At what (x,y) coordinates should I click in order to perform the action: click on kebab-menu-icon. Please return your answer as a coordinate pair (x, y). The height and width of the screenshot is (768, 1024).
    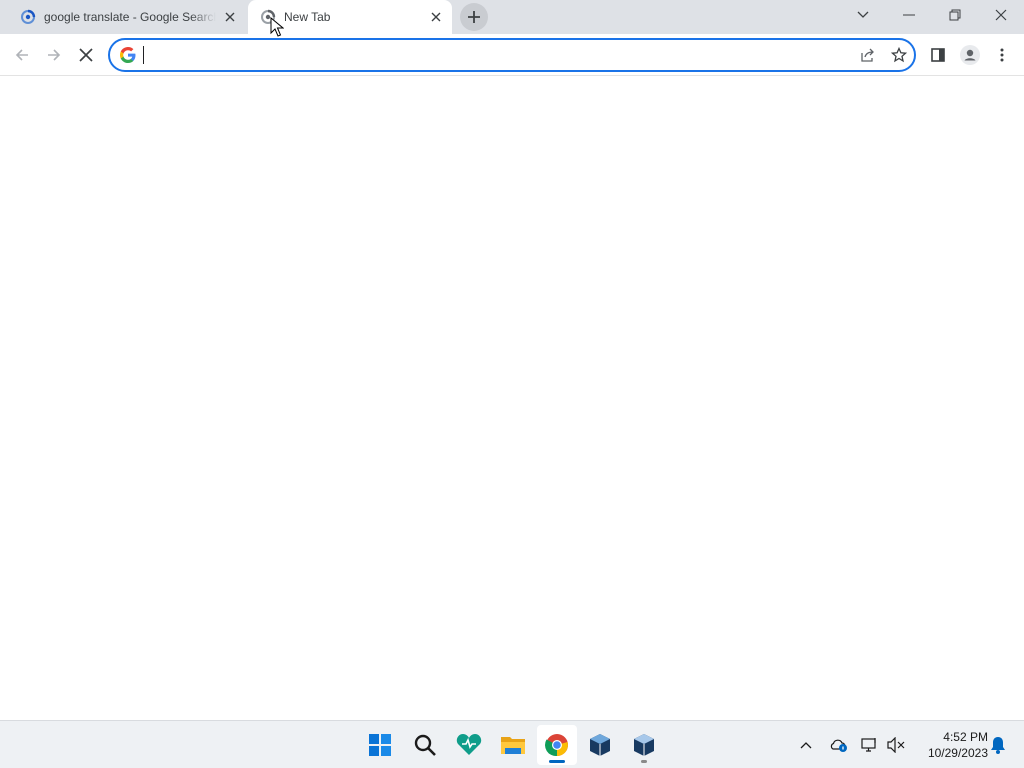
    Looking at the image, I should click on (1002, 55).